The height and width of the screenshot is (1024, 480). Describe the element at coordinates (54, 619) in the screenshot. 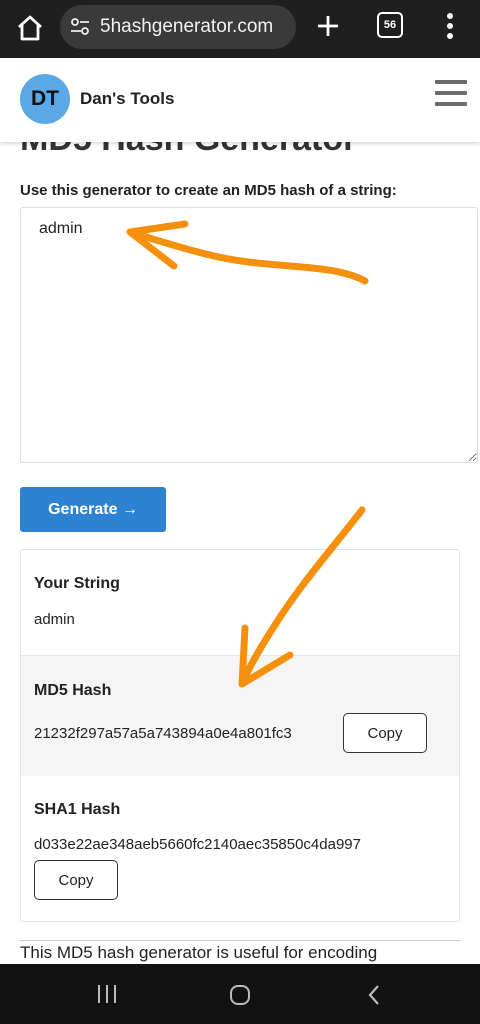

I see `your-string-value: admin` at that location.